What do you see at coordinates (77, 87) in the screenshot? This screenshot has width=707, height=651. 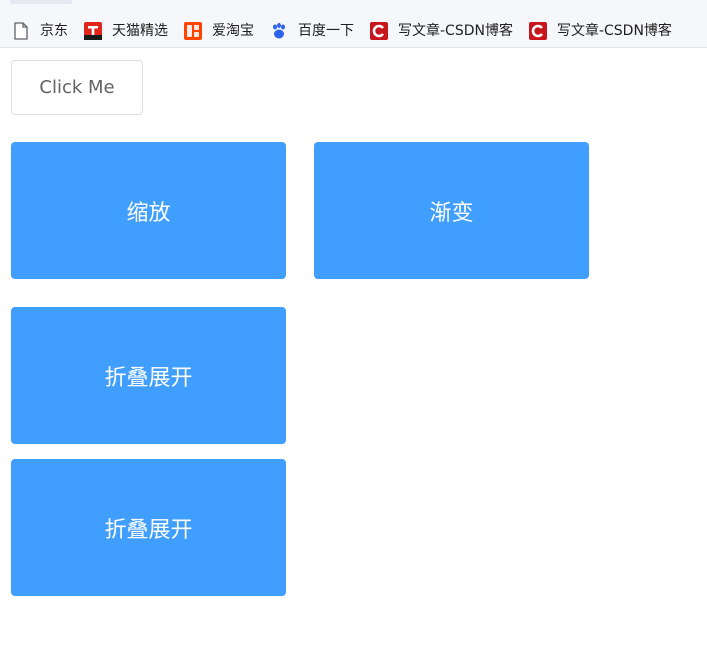 I see `click-me-button: Click Me` at bounding box center [77, 87].